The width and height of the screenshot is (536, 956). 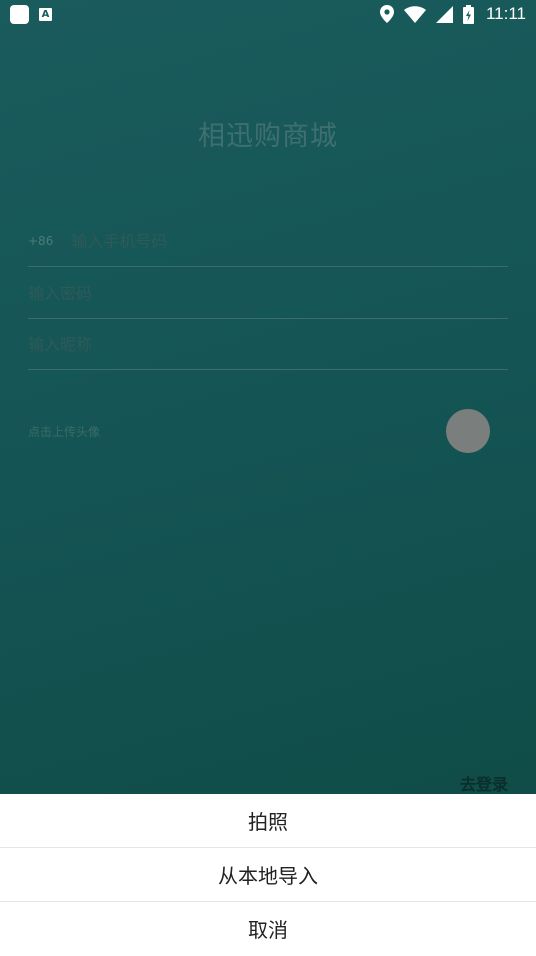 What do you see at coordinates (484, 783) in the screenshot?
I see `go-login-link: 去登录` at bounding box center [484, 783].